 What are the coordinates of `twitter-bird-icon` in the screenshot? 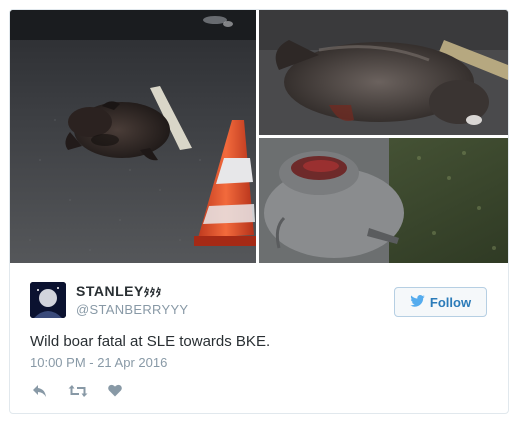 It's located at (417, 302).